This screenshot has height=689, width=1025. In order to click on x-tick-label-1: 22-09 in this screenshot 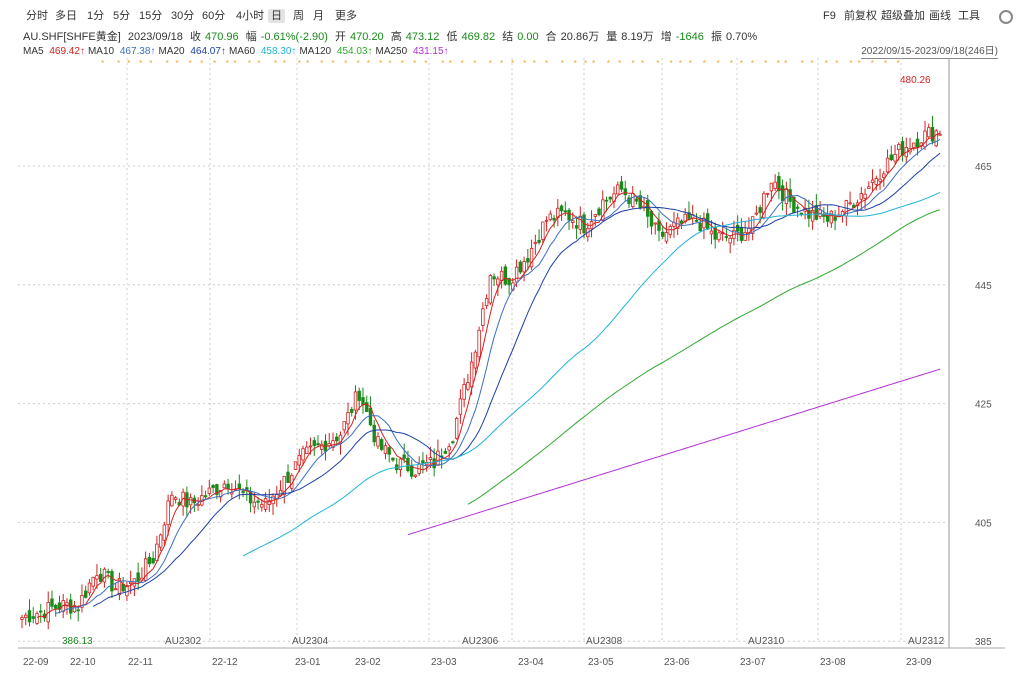, I will do `click(36, 662)`.